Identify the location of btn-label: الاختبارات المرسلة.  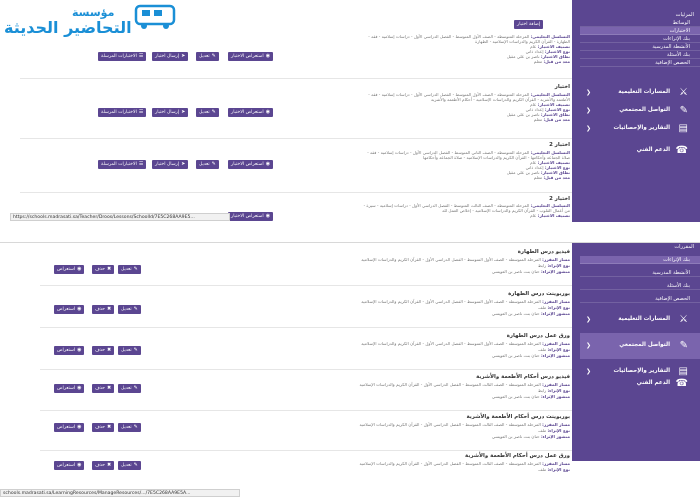
(119, 112).